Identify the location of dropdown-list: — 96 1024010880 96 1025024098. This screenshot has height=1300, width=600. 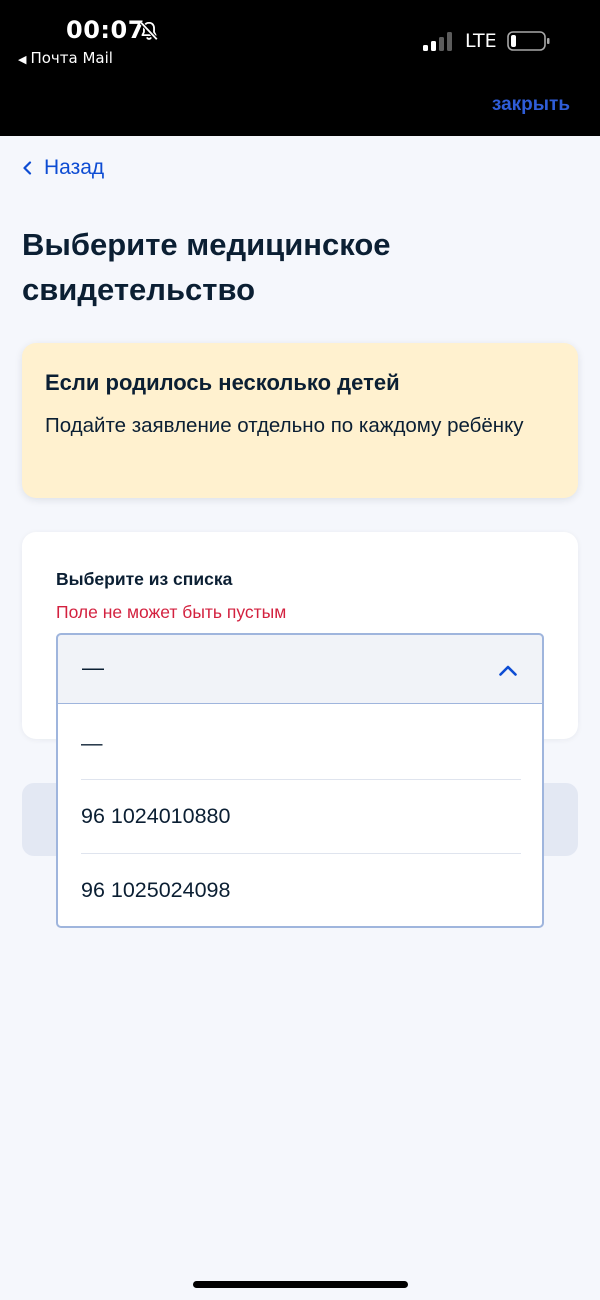
(300, 815).